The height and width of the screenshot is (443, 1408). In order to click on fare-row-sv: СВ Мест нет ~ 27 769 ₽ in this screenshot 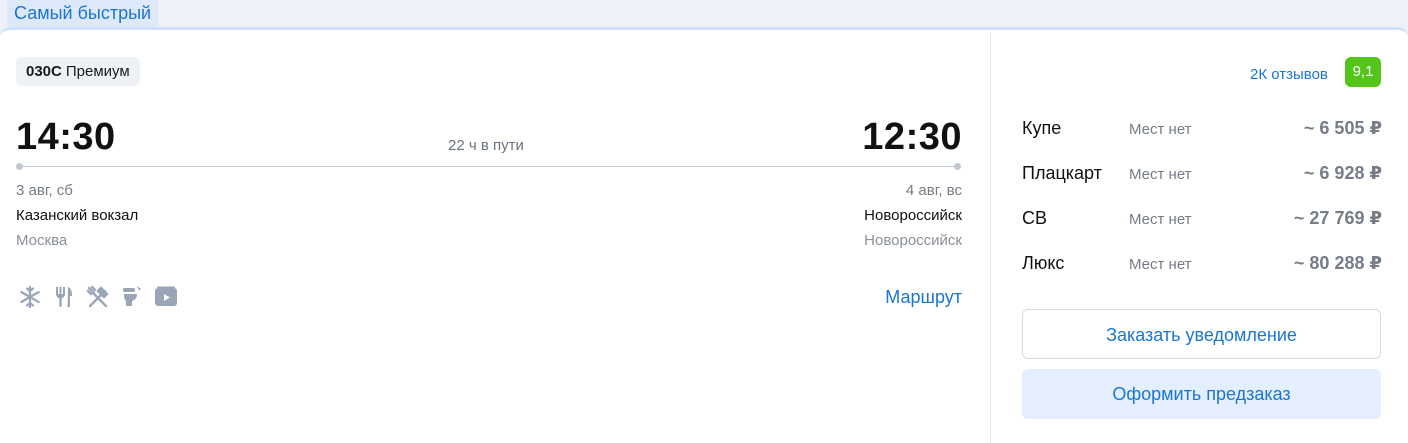, I will do `click(1202, 221)`.